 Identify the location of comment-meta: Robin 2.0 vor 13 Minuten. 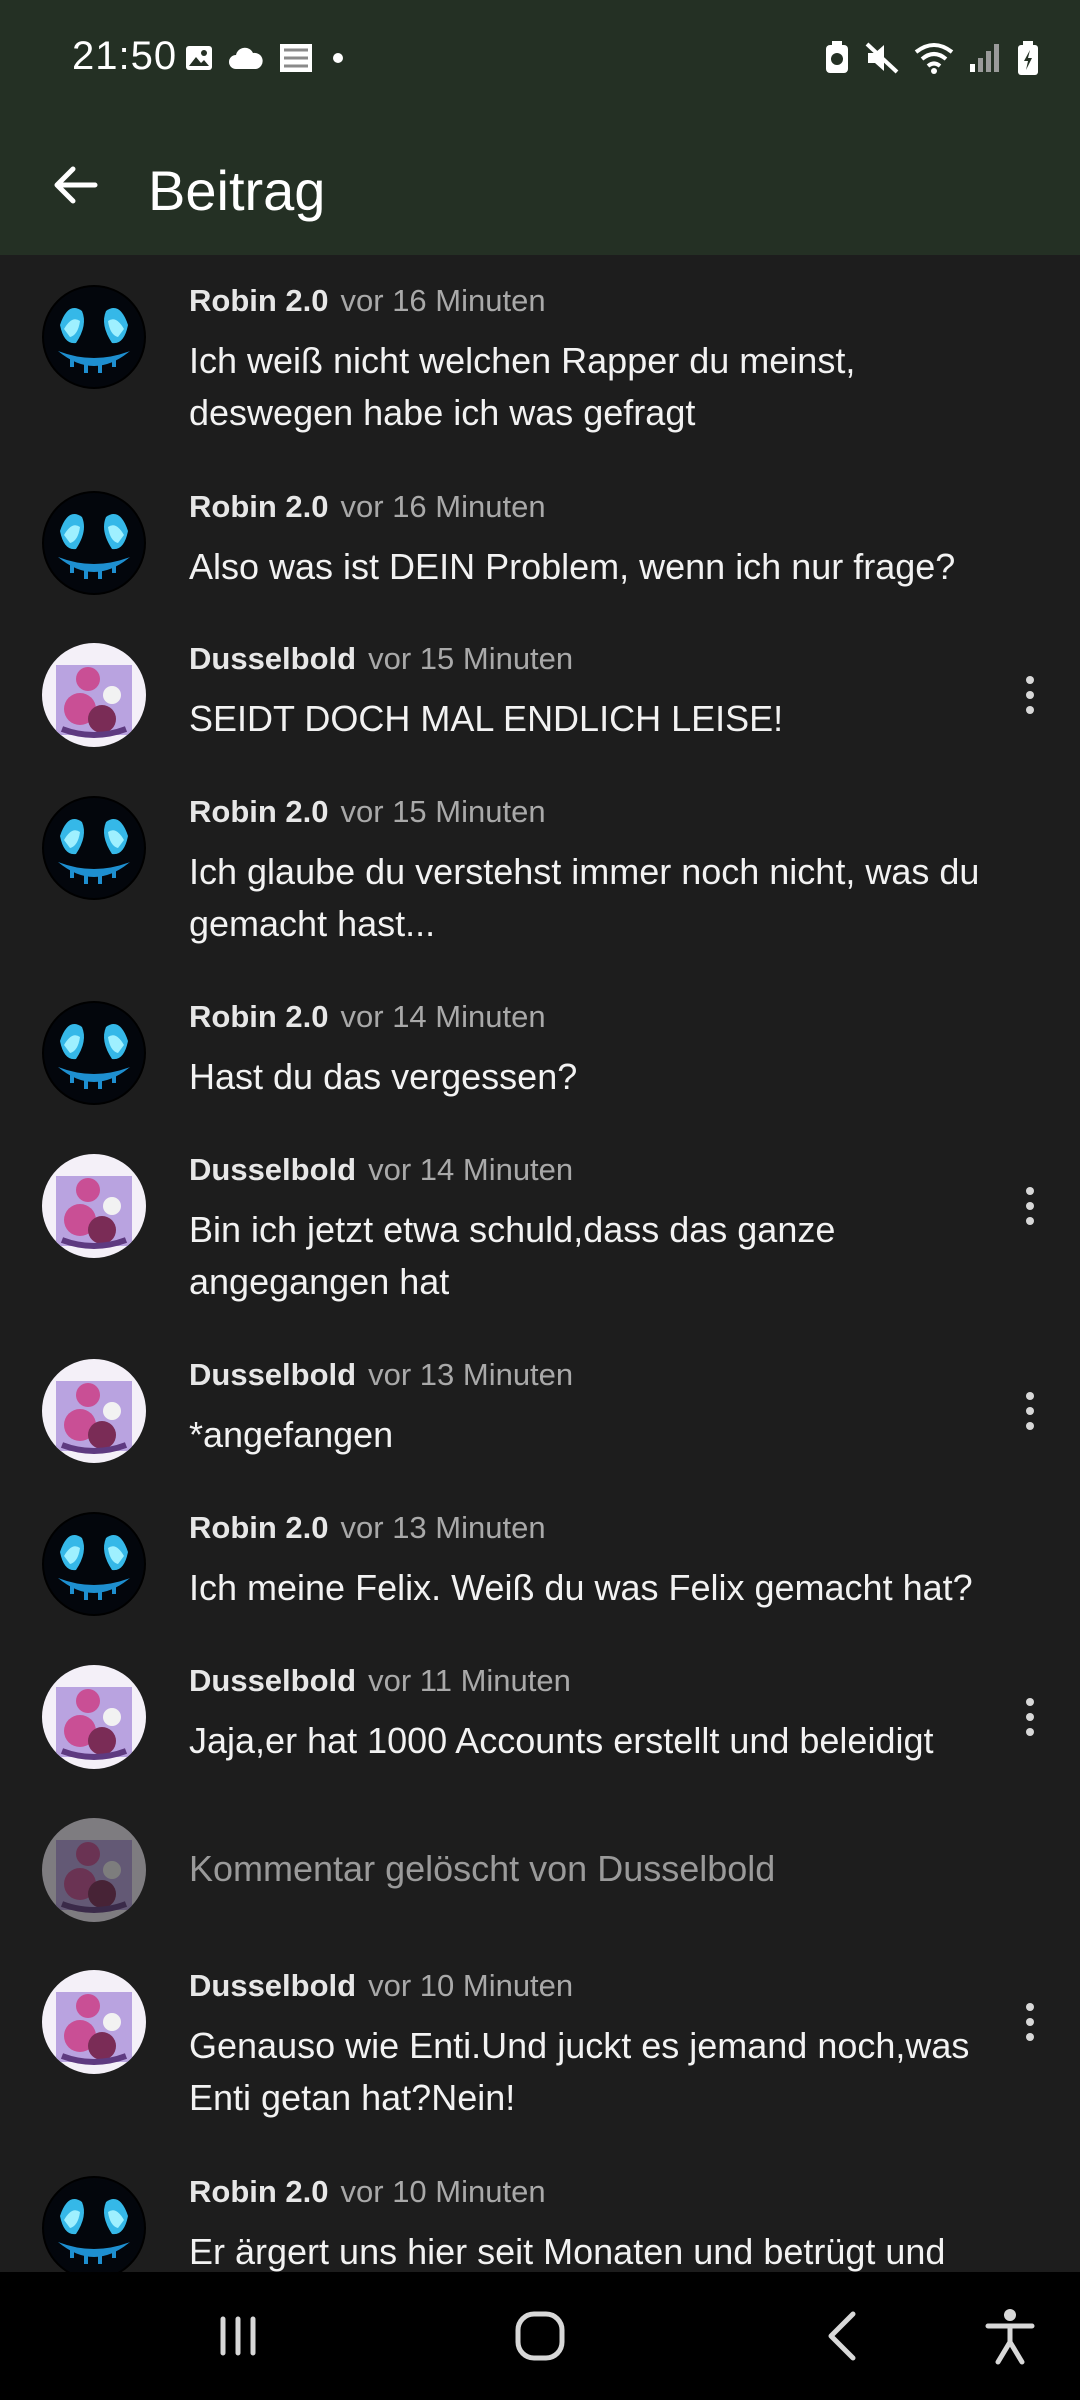
(367, 1528).